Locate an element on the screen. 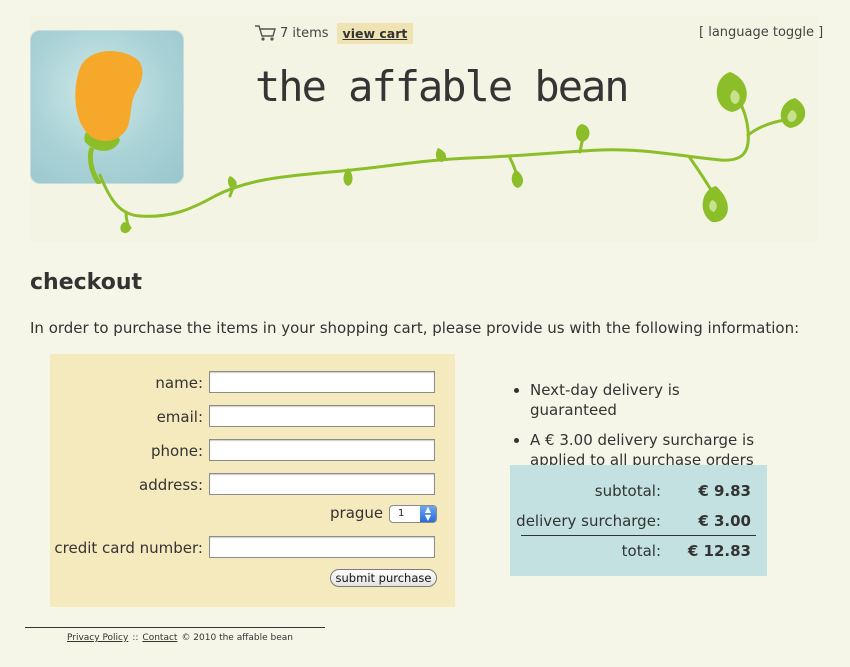 This screenshot has width=850, height=667. name-row: name: is located at coordinates (252, 383).